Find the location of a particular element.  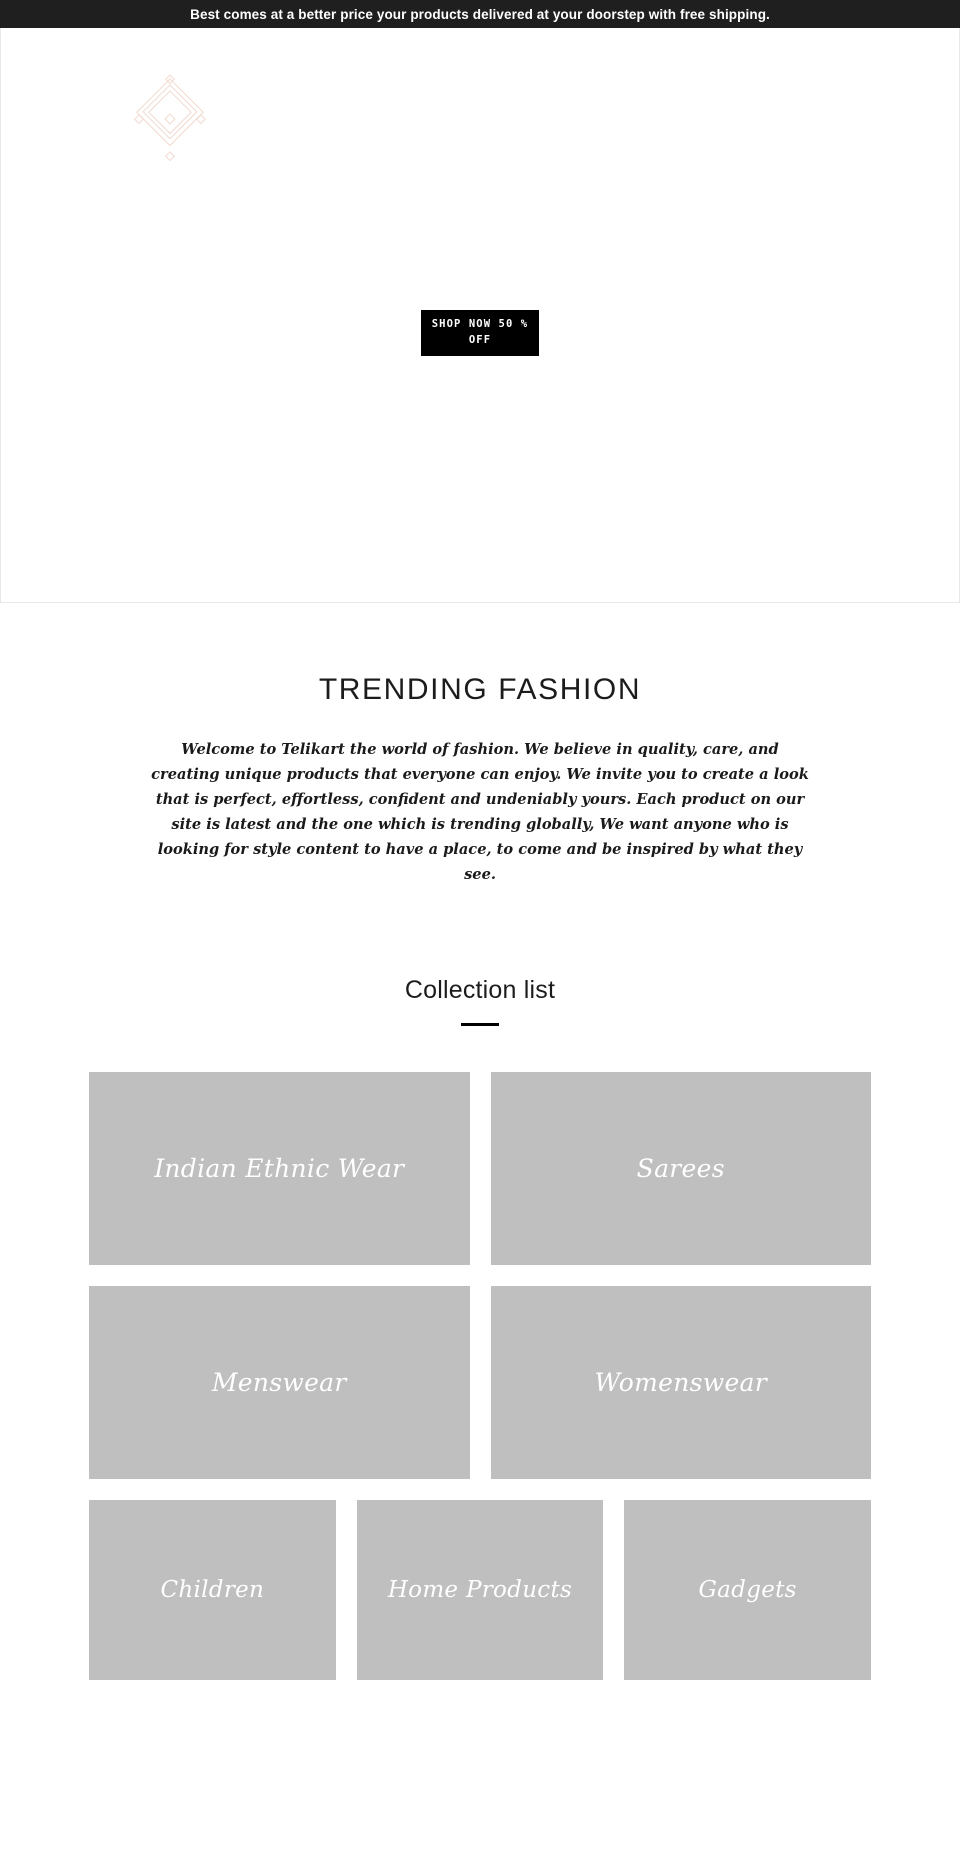

page-bottom-spacer is located at coordinates (480, 1697).